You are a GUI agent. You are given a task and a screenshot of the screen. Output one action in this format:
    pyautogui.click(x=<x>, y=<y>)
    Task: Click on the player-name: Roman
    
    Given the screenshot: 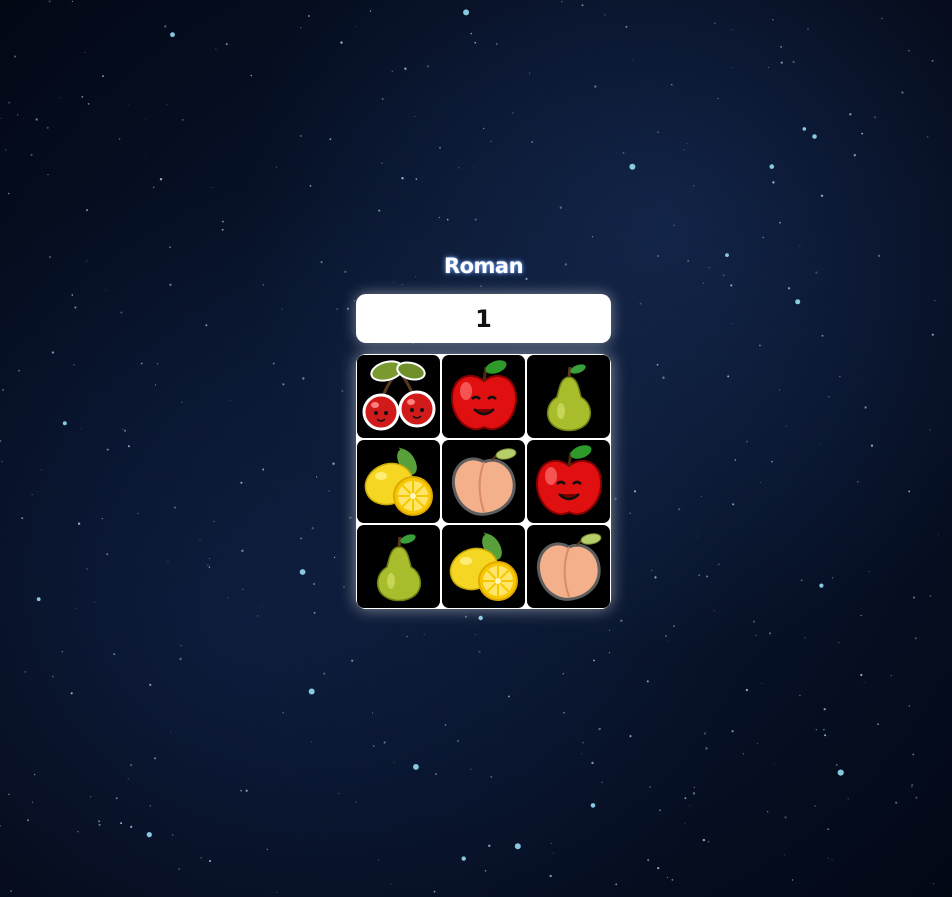 What is the action you would take?
    pyautogui.click(x=483, y=266)
    